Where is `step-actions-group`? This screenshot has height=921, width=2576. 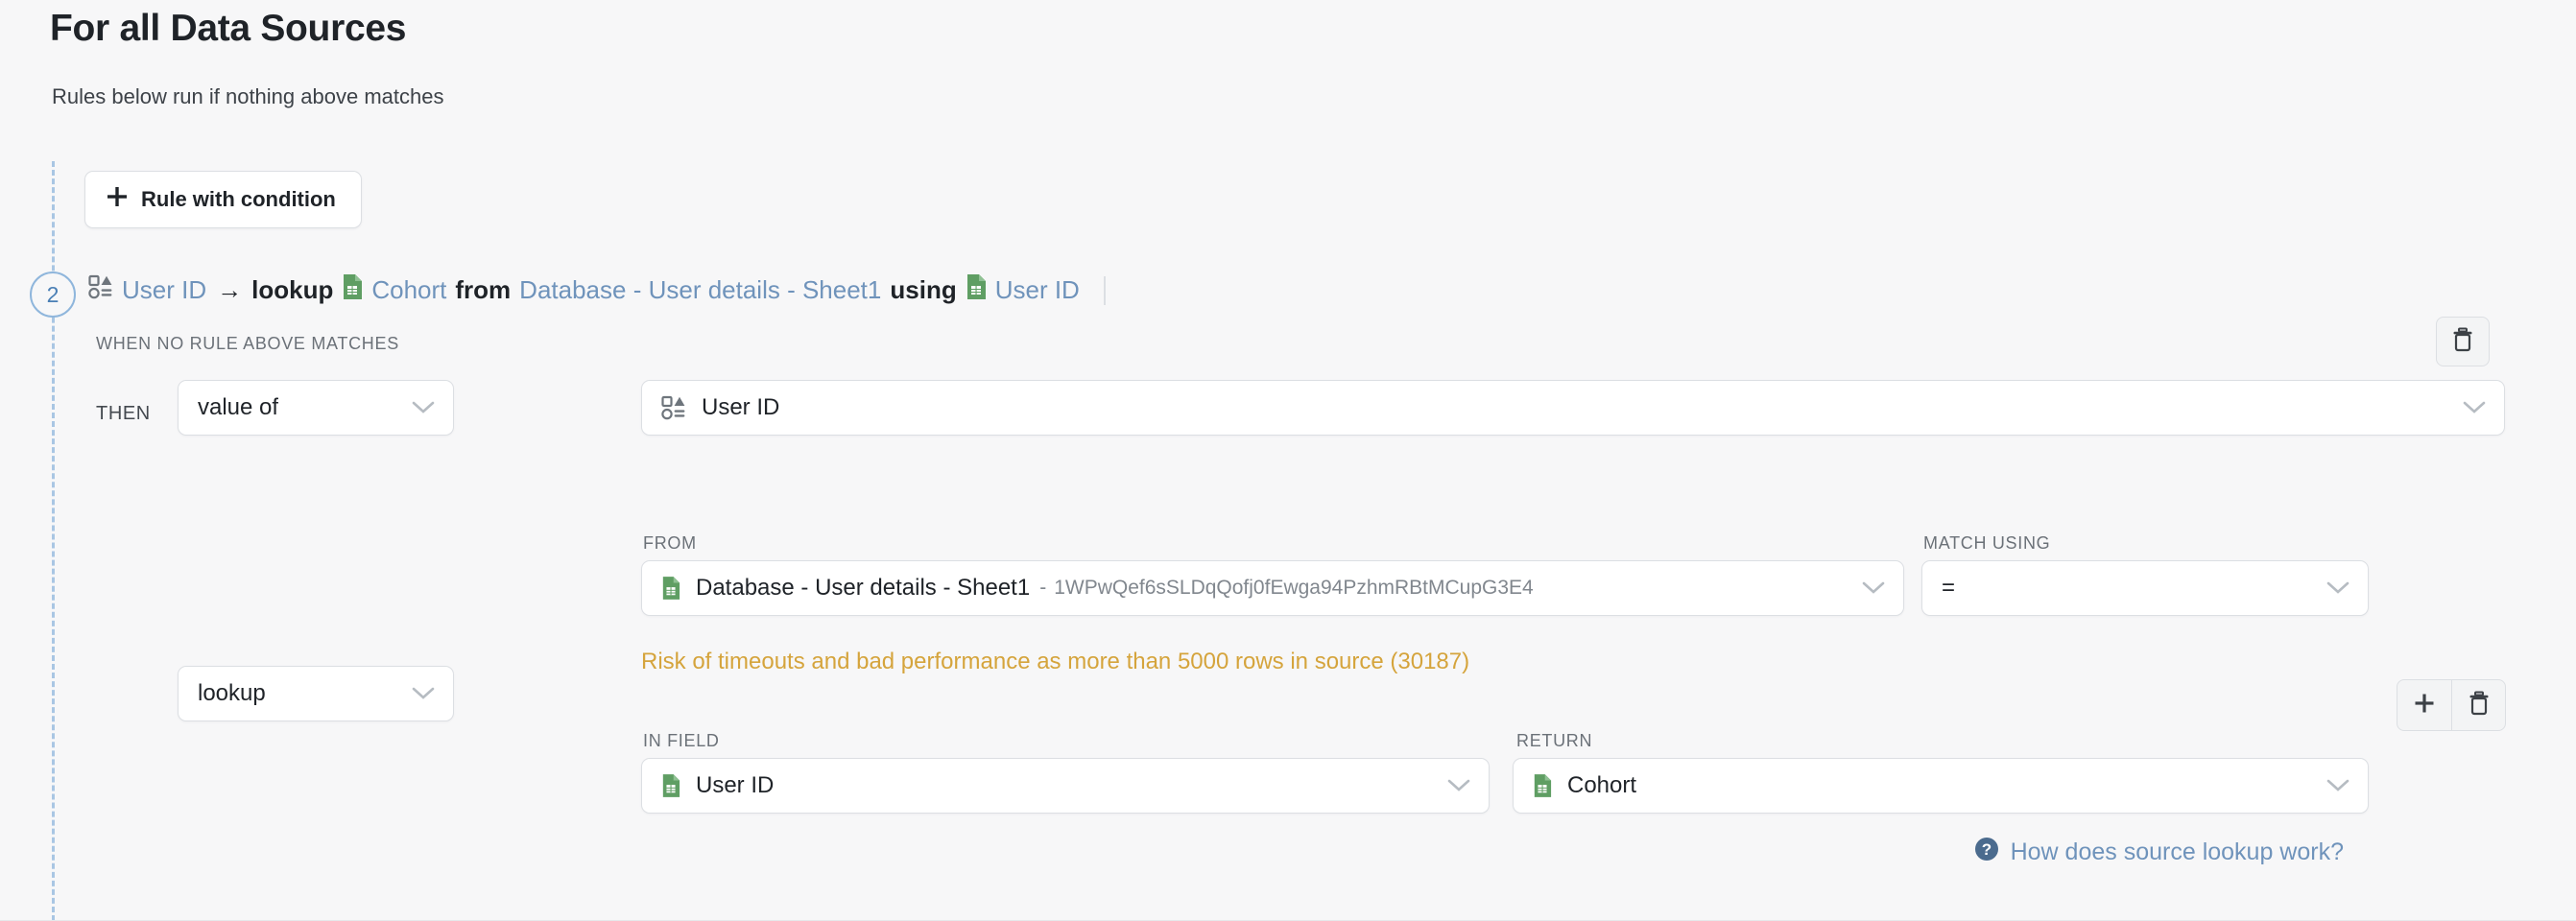 step-actions-group is located at coordinates (2451, 705).